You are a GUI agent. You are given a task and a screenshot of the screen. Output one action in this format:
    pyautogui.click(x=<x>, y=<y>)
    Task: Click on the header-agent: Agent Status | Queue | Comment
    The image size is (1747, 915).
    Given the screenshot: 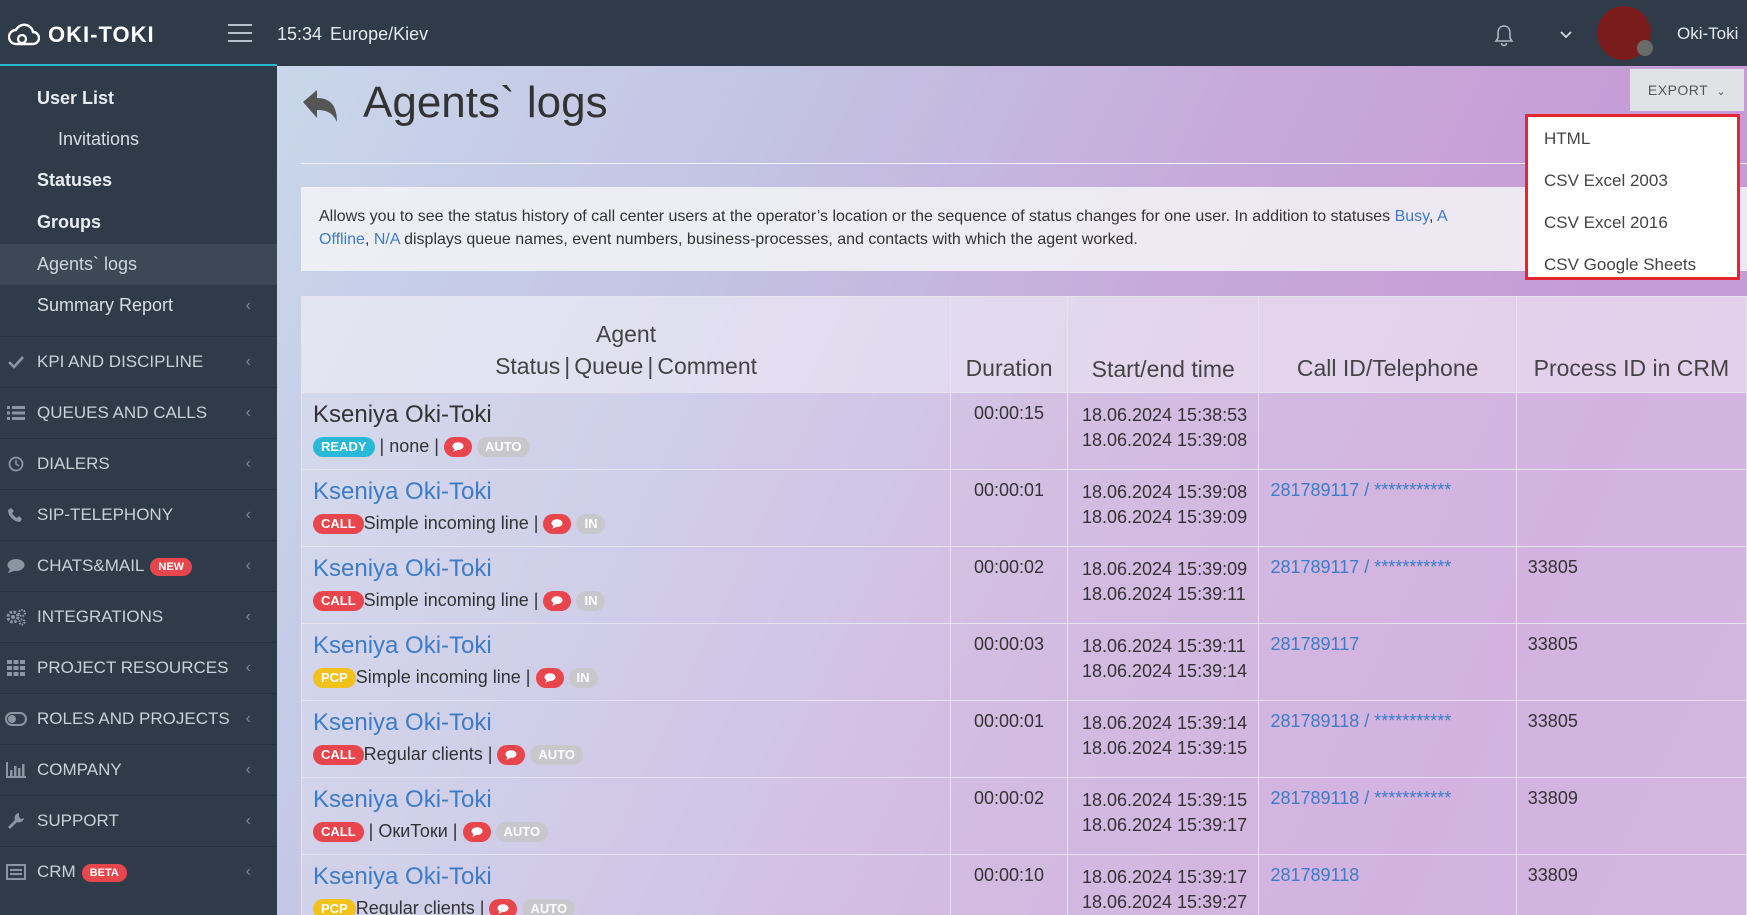 What is the action you would take?
    pyautogui.click(x=626, y=344)
    